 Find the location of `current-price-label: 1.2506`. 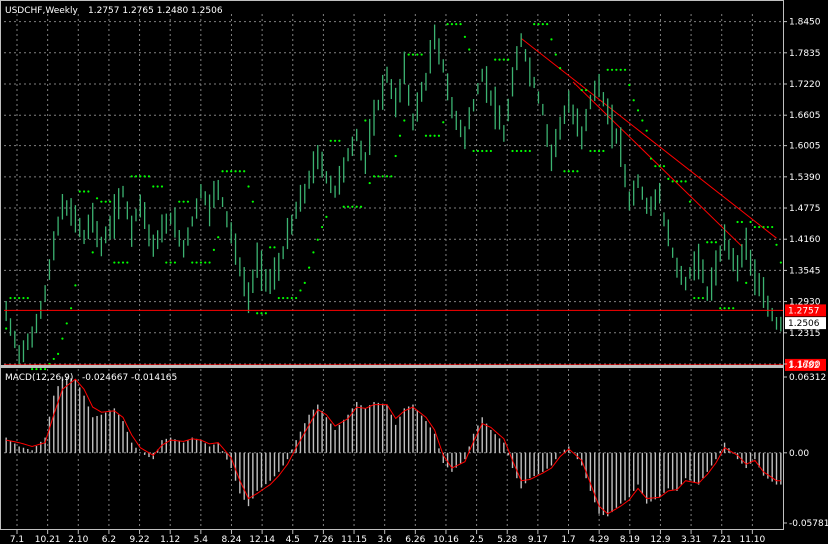

current-price-label: 1.2506 is located at coordinates (804, 324).